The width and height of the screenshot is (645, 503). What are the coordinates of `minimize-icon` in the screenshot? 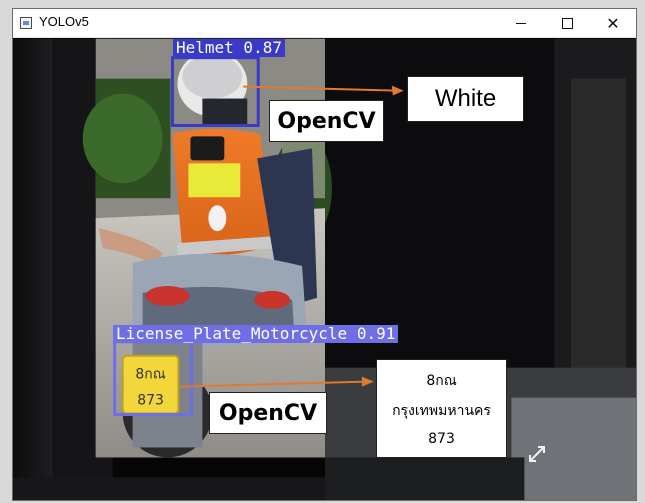 It's located at (521, 23).